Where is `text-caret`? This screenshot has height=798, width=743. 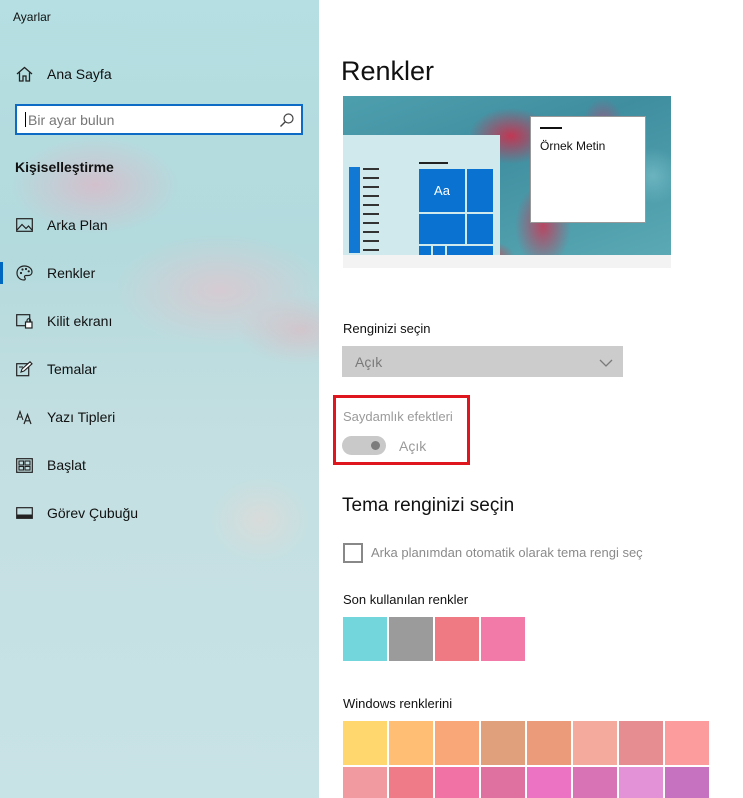 text-caret is located at coordinates (25, 119).